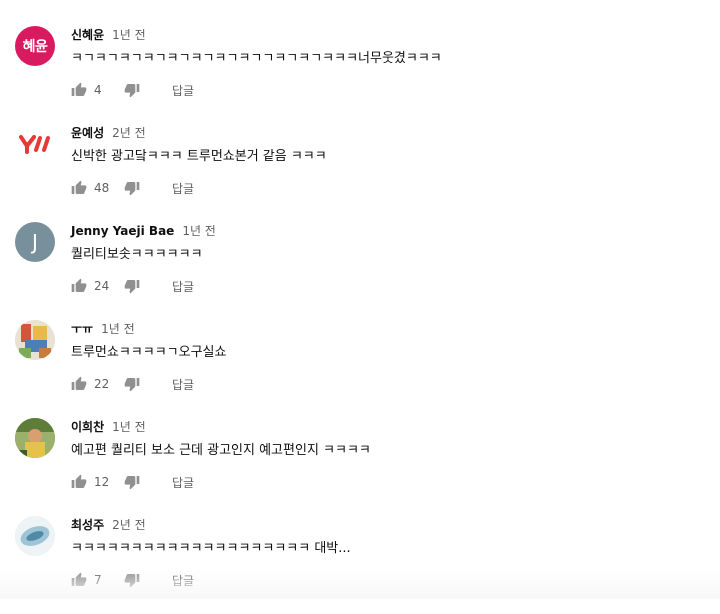 The height and width of the screenshot is (614, 720). I want to click on avatar: 혜윤, so click(35, 46).